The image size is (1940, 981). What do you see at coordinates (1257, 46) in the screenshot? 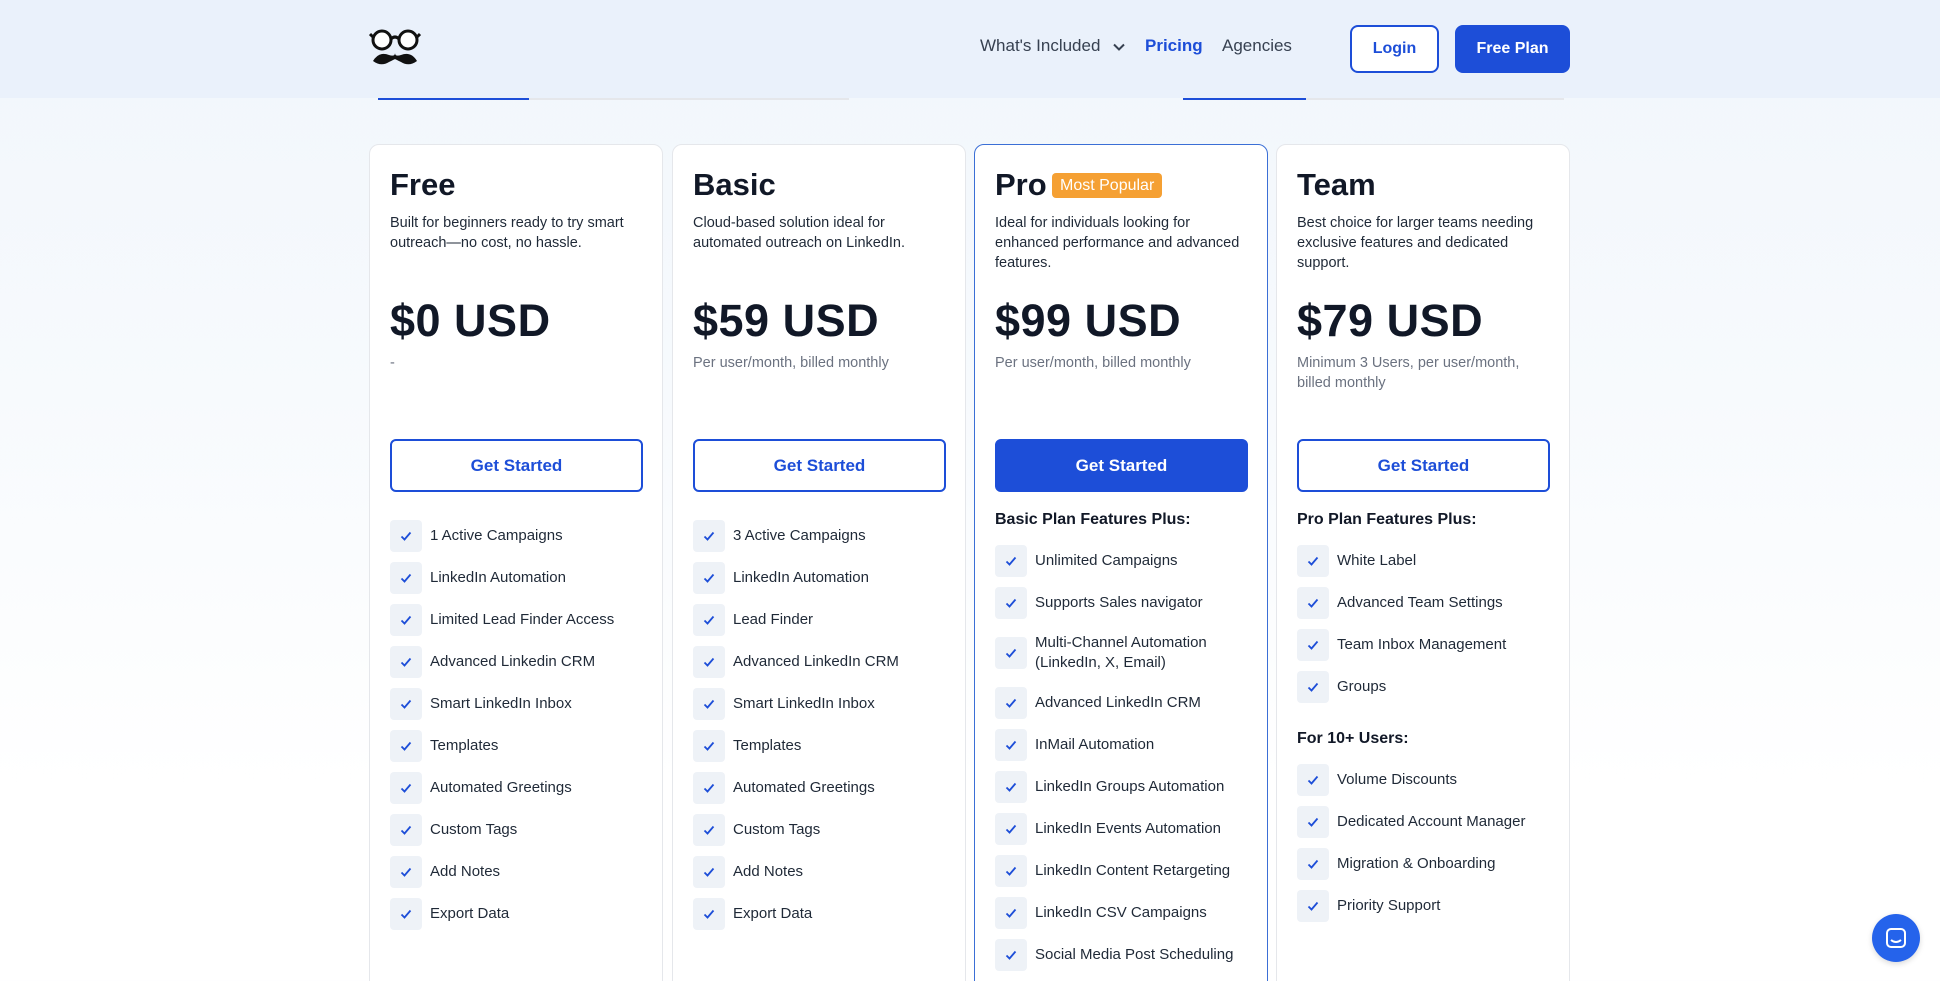
I see `nav-agencies: Agencies` at bounding box center [1257, 46].